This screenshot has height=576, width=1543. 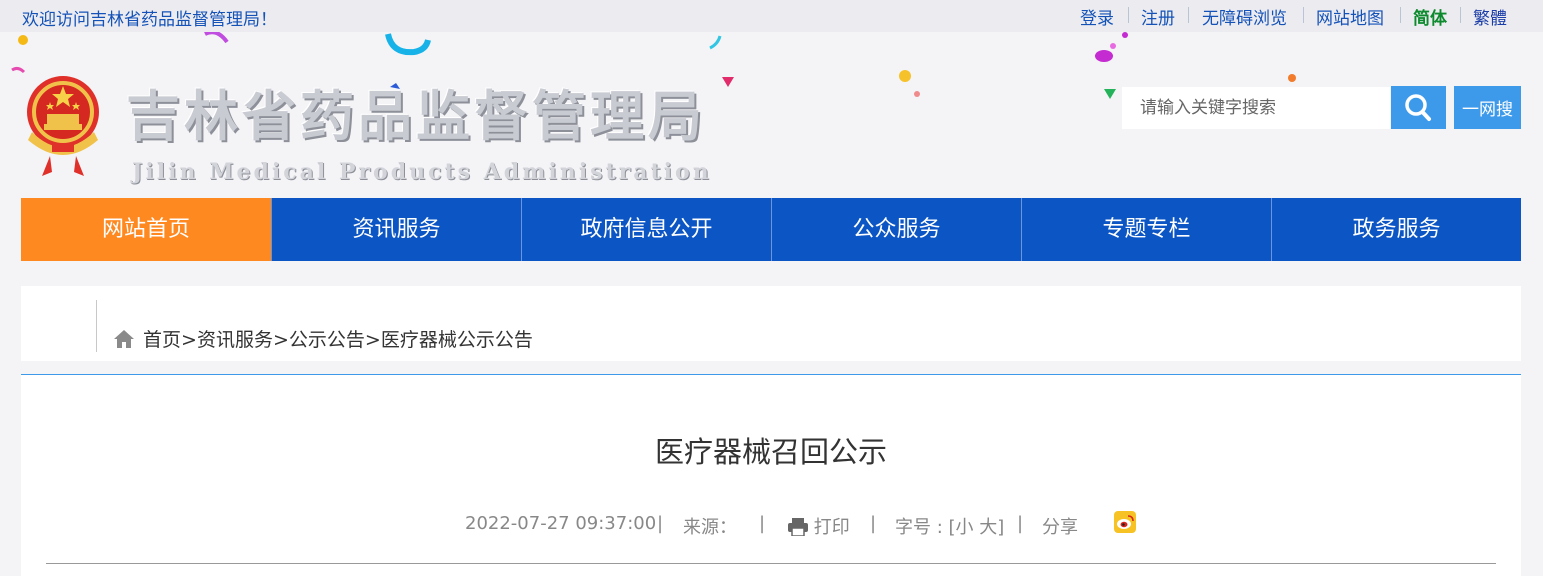 I want to click on nav-item-special-topics: 专题专栏, so click(x=1146, y=229).